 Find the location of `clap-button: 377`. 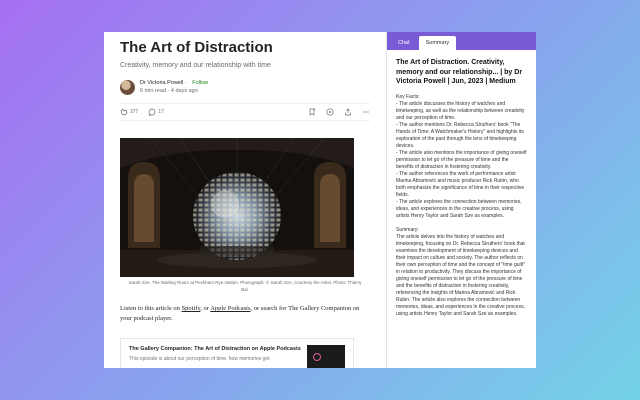

clap-button: 377 is located at coordinates (129, 112).